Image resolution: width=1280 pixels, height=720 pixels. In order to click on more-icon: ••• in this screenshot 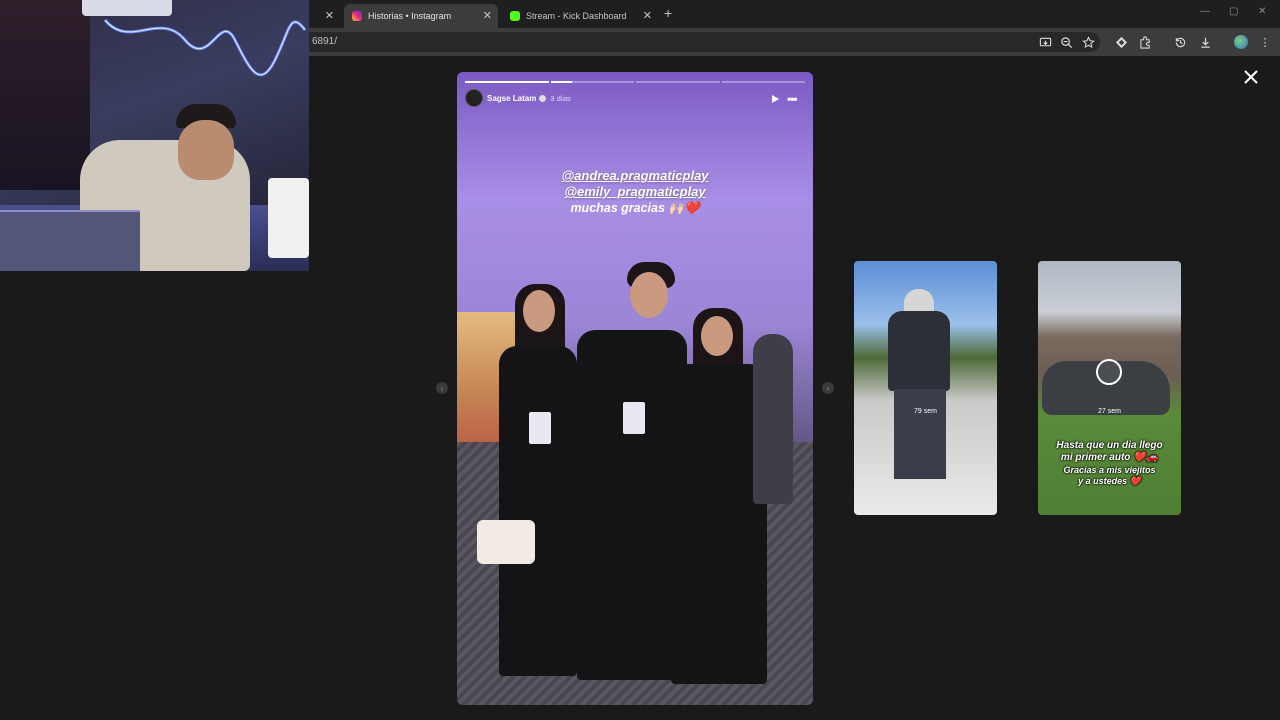, I will do `click(792, 99)`.